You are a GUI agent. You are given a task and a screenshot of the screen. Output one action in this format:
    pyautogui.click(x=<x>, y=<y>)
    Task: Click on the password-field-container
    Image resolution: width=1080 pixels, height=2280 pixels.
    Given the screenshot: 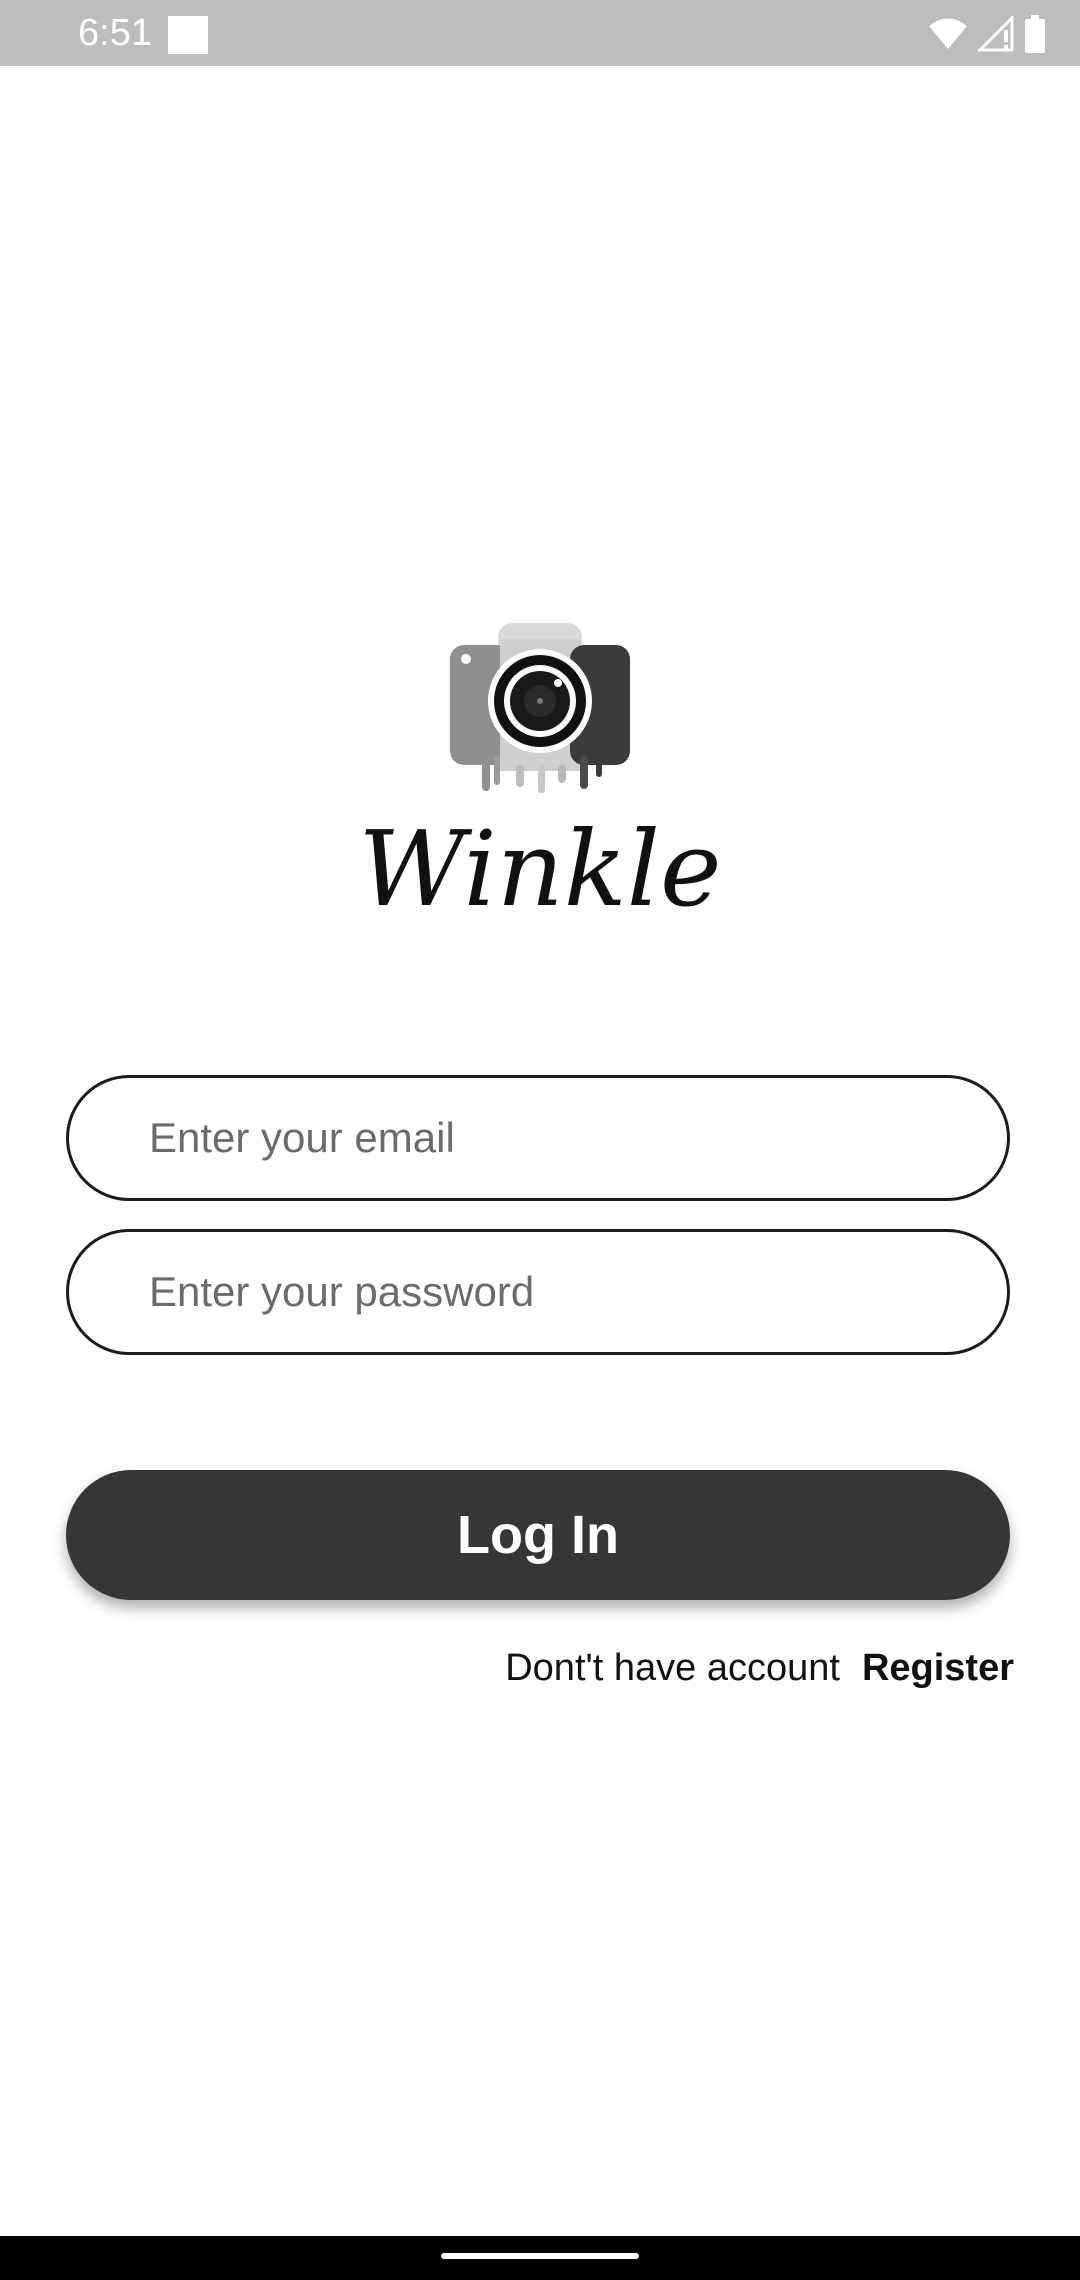 What is the action you would take?
    pyautogui.click(x=538, y=1292)
    